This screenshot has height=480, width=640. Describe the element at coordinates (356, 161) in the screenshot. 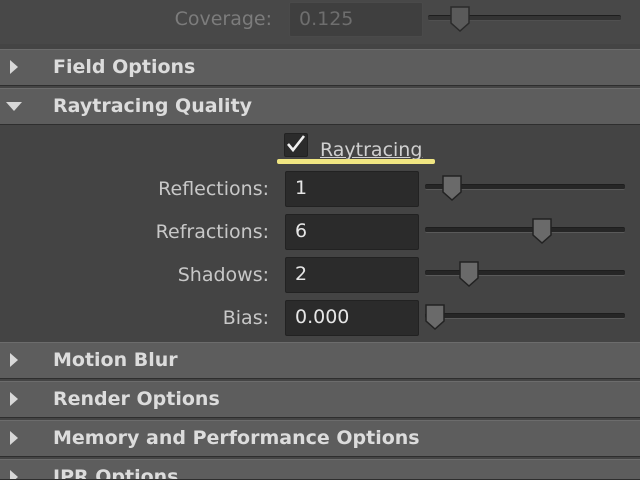

I see `highlight-underline` at that location.